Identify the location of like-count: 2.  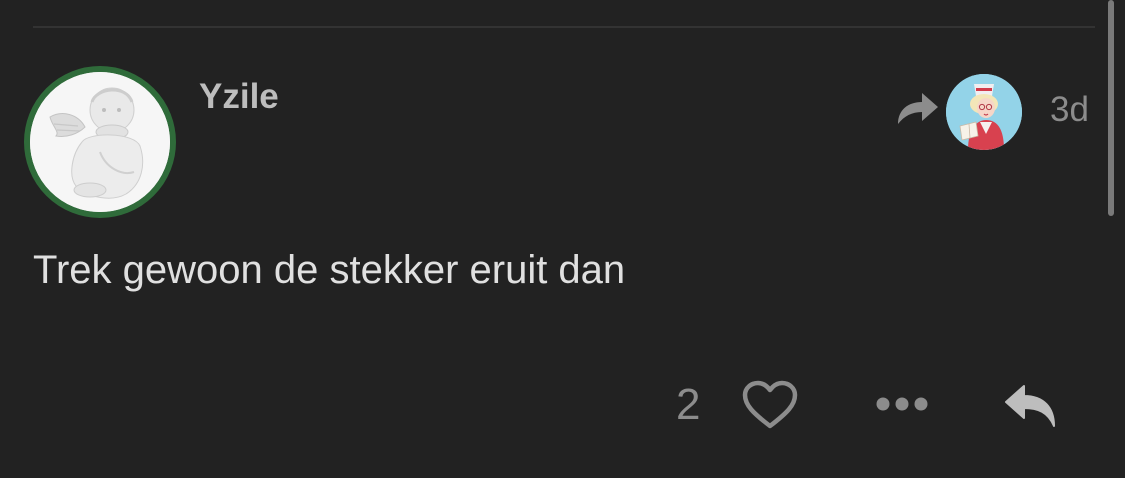
(688, 405).